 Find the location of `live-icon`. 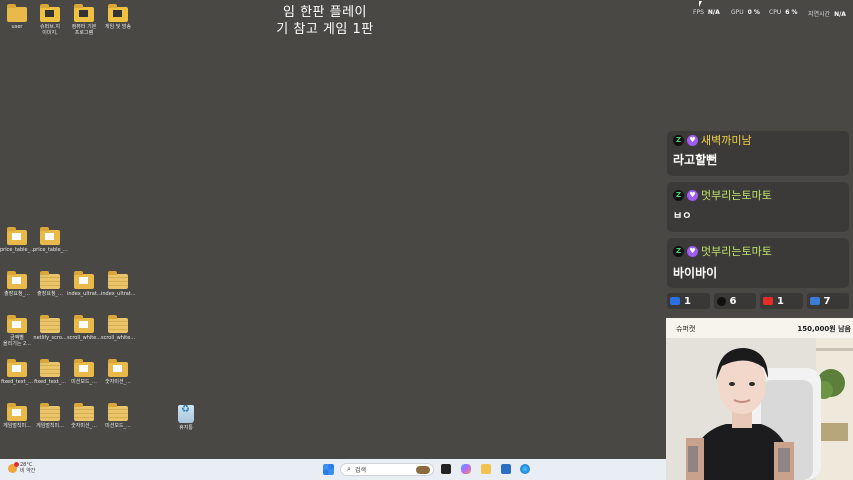

live-icon is located at coordinates (814, 301).